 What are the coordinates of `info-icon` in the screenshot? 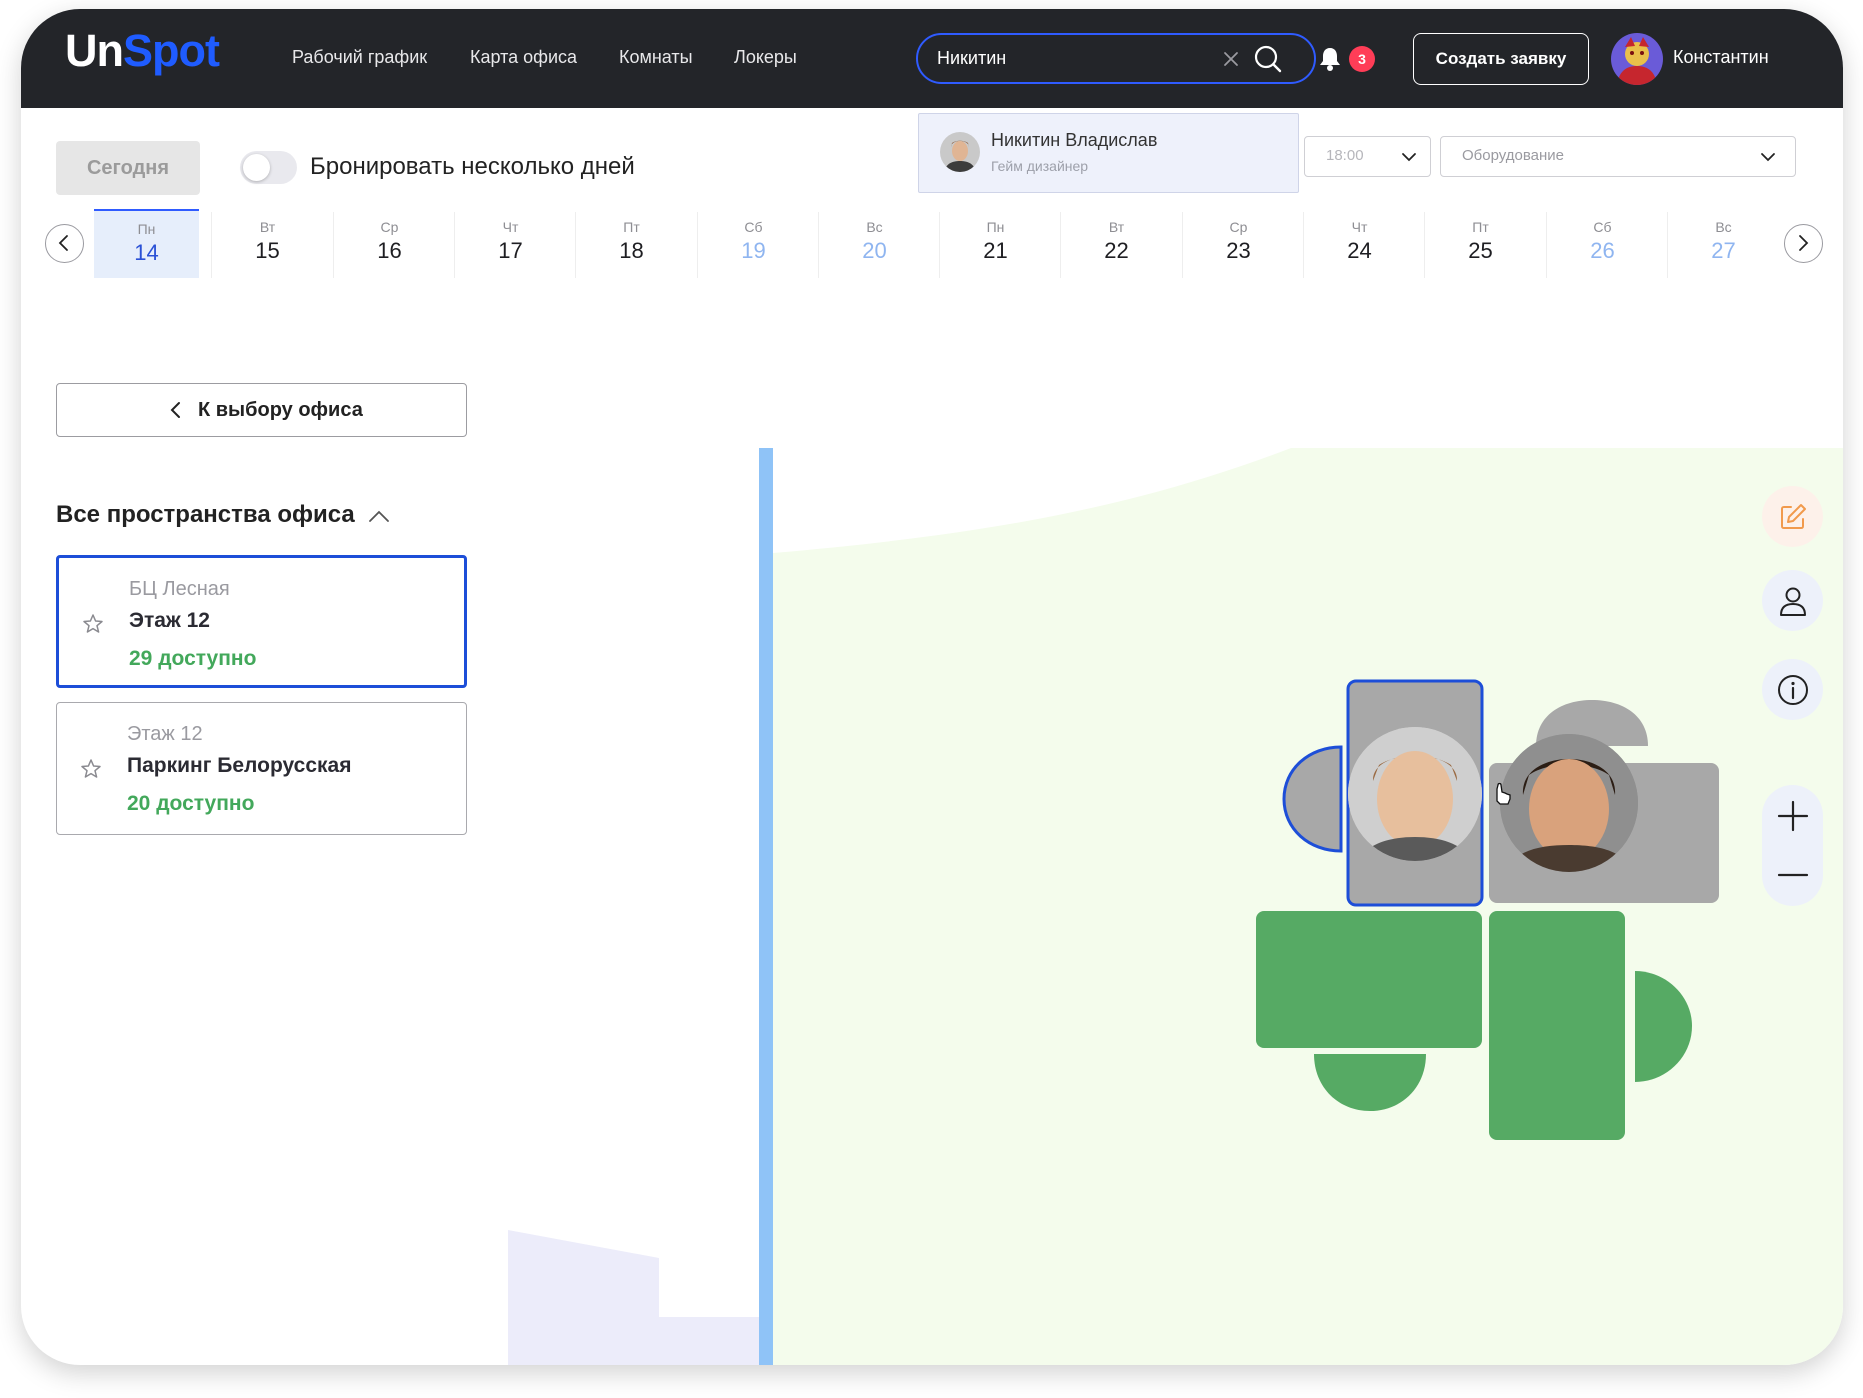 It's located at (1793, 690).